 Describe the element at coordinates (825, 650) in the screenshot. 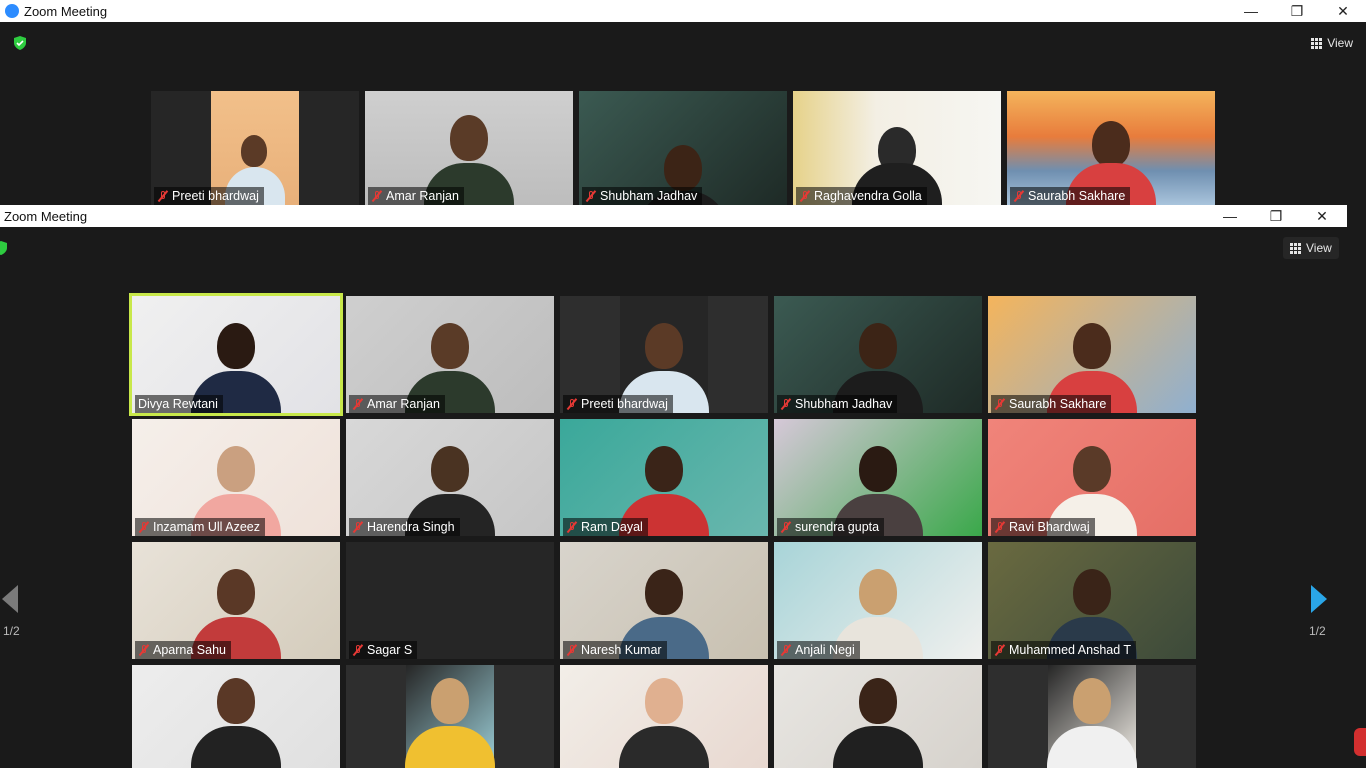

I see `participant-name: Anjali Negi` at that location.